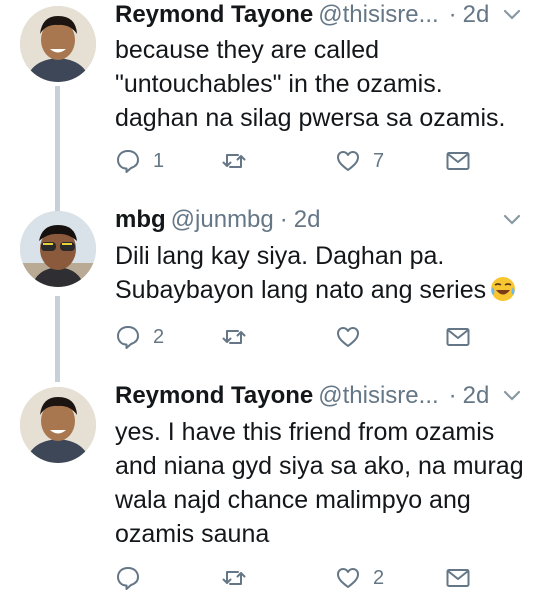 This screenshot has width=540, height=606. What do you see at coordinates (359, 578) in the screenshot?
I see `like-button: 2` at bounding box center [359, 578].